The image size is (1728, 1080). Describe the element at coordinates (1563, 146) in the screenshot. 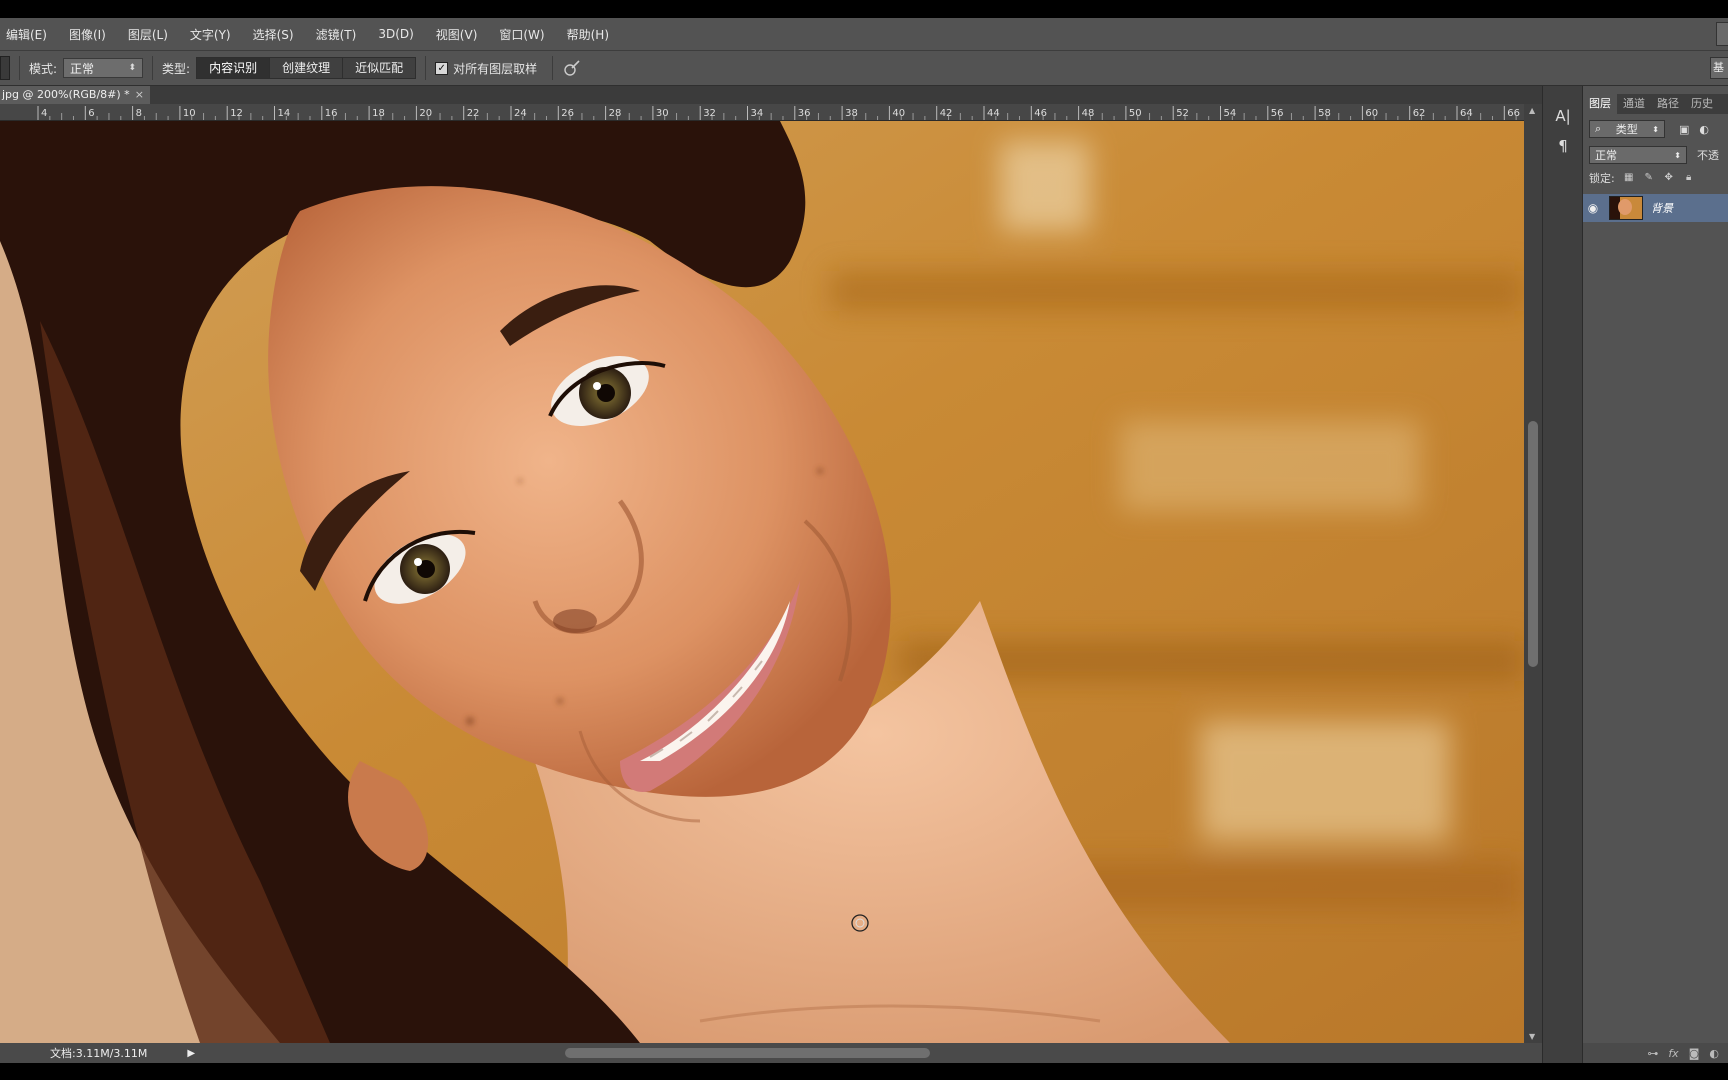

I see `paragraph-panel-icon: ¶` at that location.